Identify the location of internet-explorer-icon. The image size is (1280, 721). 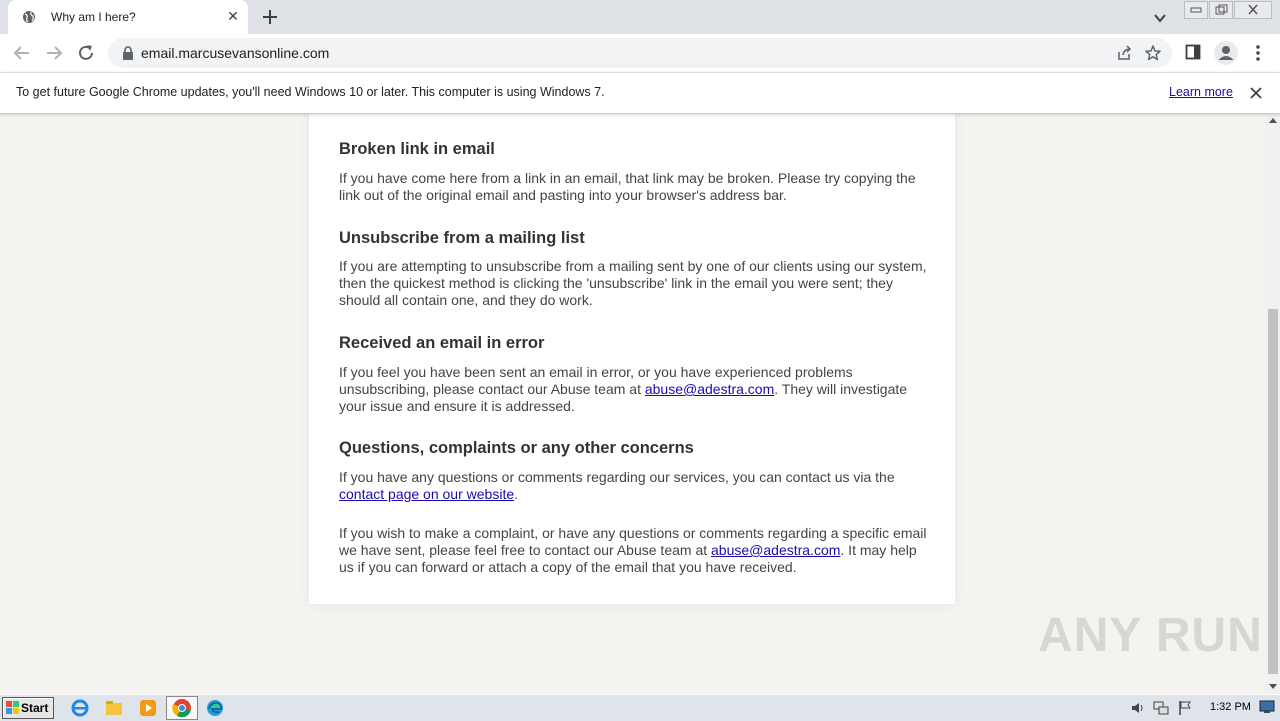
(80, 708).